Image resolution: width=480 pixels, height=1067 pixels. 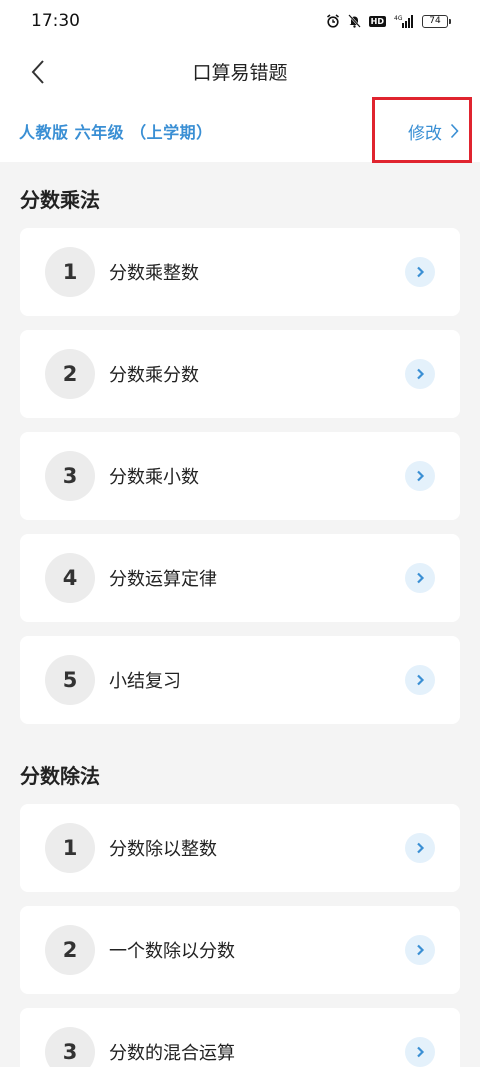 What do you see at coordinates (240, 848) in the screenshot?
I see `list-item: 1 分数除以整数` at bounding box center [240, 848].